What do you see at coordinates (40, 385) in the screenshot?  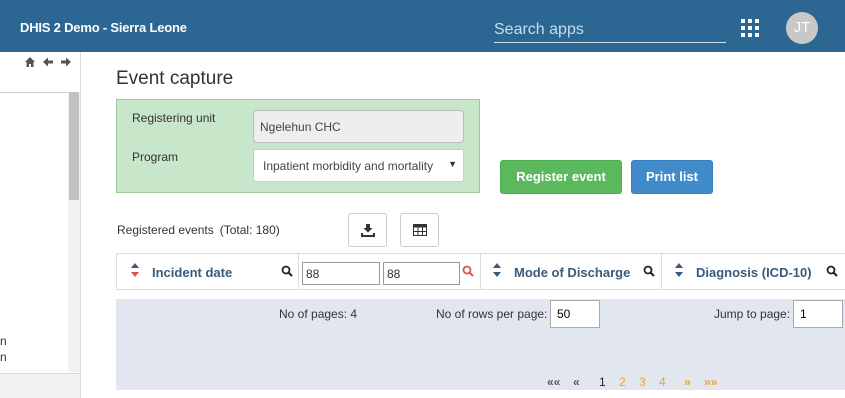 I see `horizontal-scrollbar` at bounding box center [40, 385].